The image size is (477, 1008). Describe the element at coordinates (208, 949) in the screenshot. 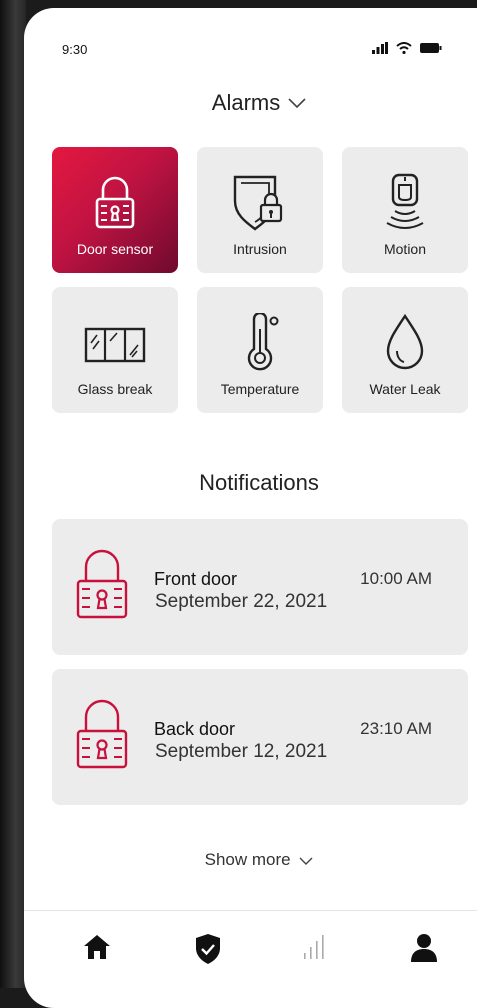

I see `shield-check-icon` at that location.